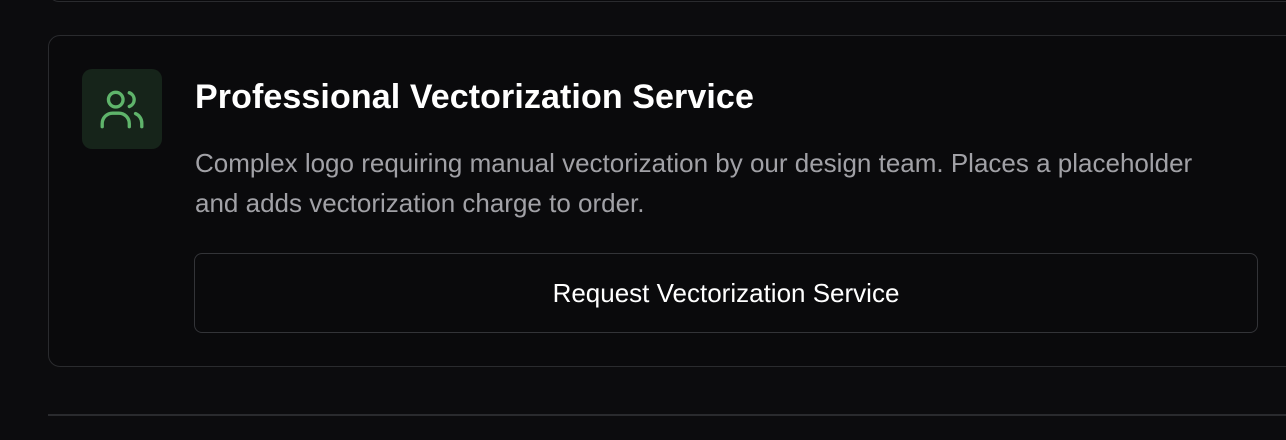  Describe the element at coordinates (474, 97) in the screenshot. I see `service-title: Professional Vectorization Service` at that location.